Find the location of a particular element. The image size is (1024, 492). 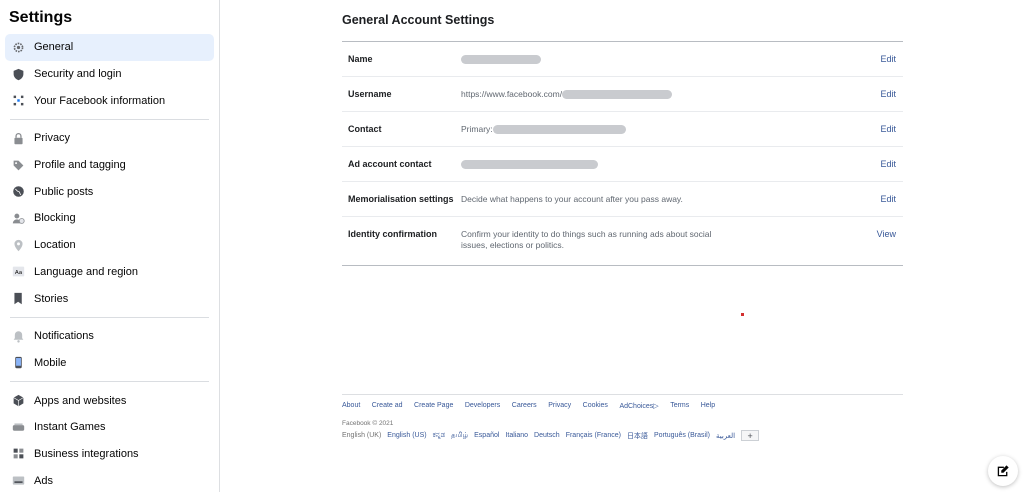

sidebar-group: Notifications Mobile is located at coordinates (109, 349).